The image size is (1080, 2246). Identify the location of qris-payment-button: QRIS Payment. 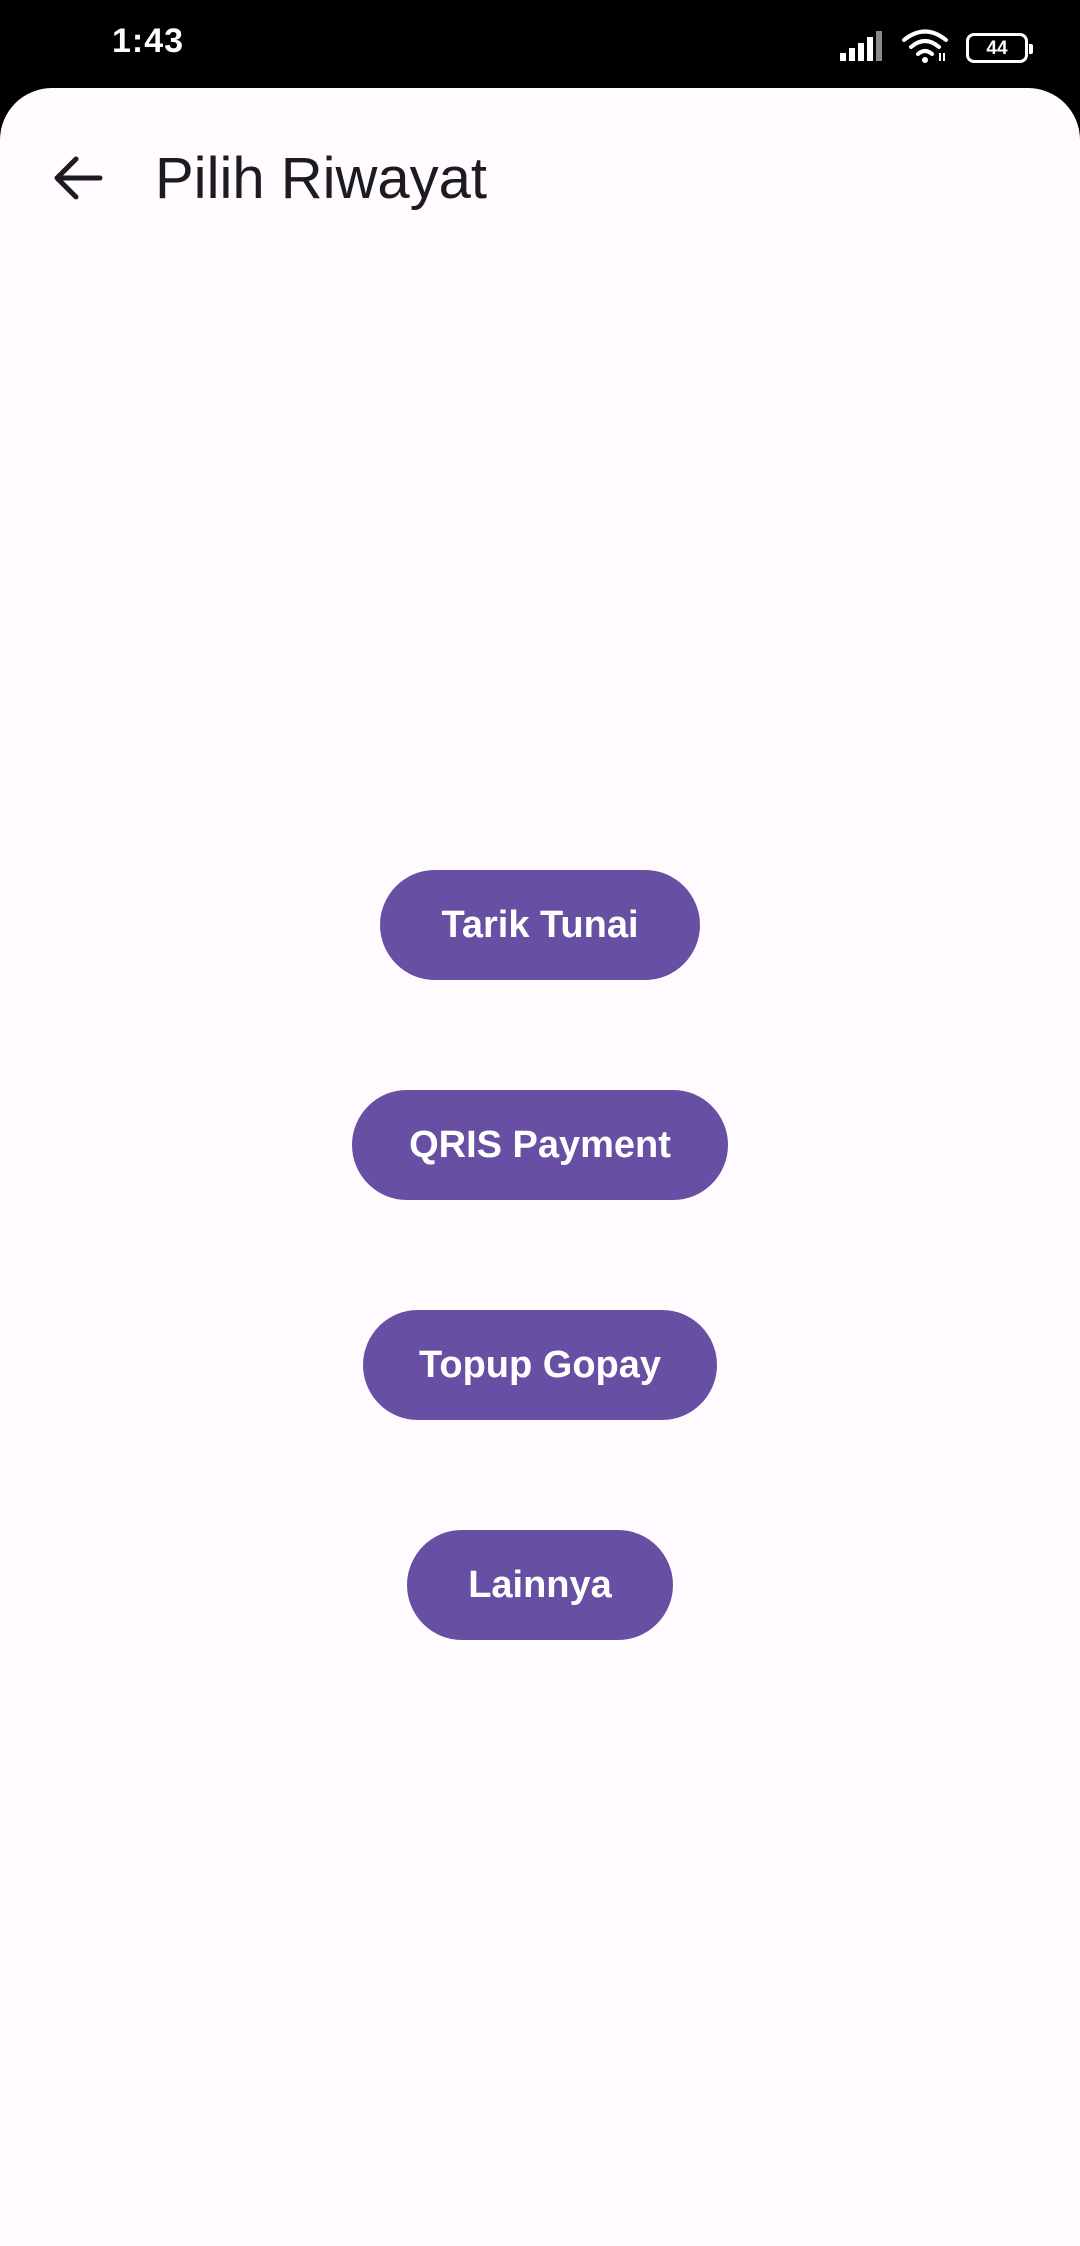
(540, 1145).